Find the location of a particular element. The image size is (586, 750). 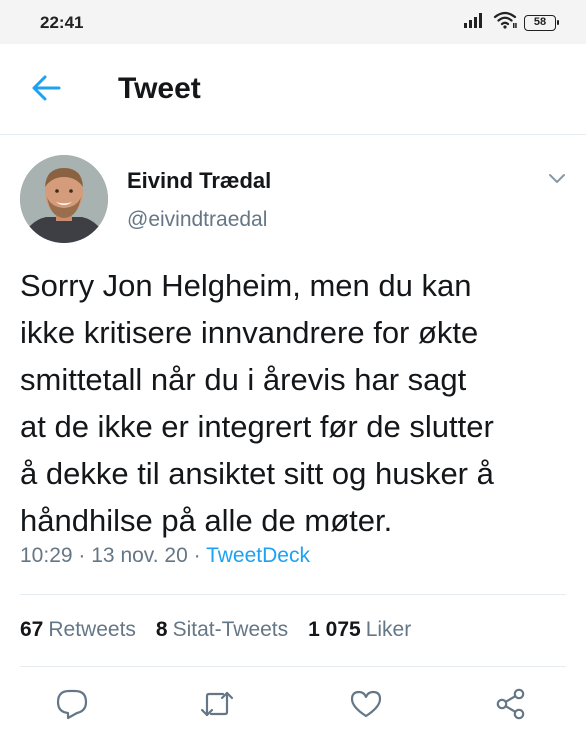

tweet-stats: 67 Retweets 8 Sitat-Tweets 1 075 Liker is located at coordinates (215, 630).